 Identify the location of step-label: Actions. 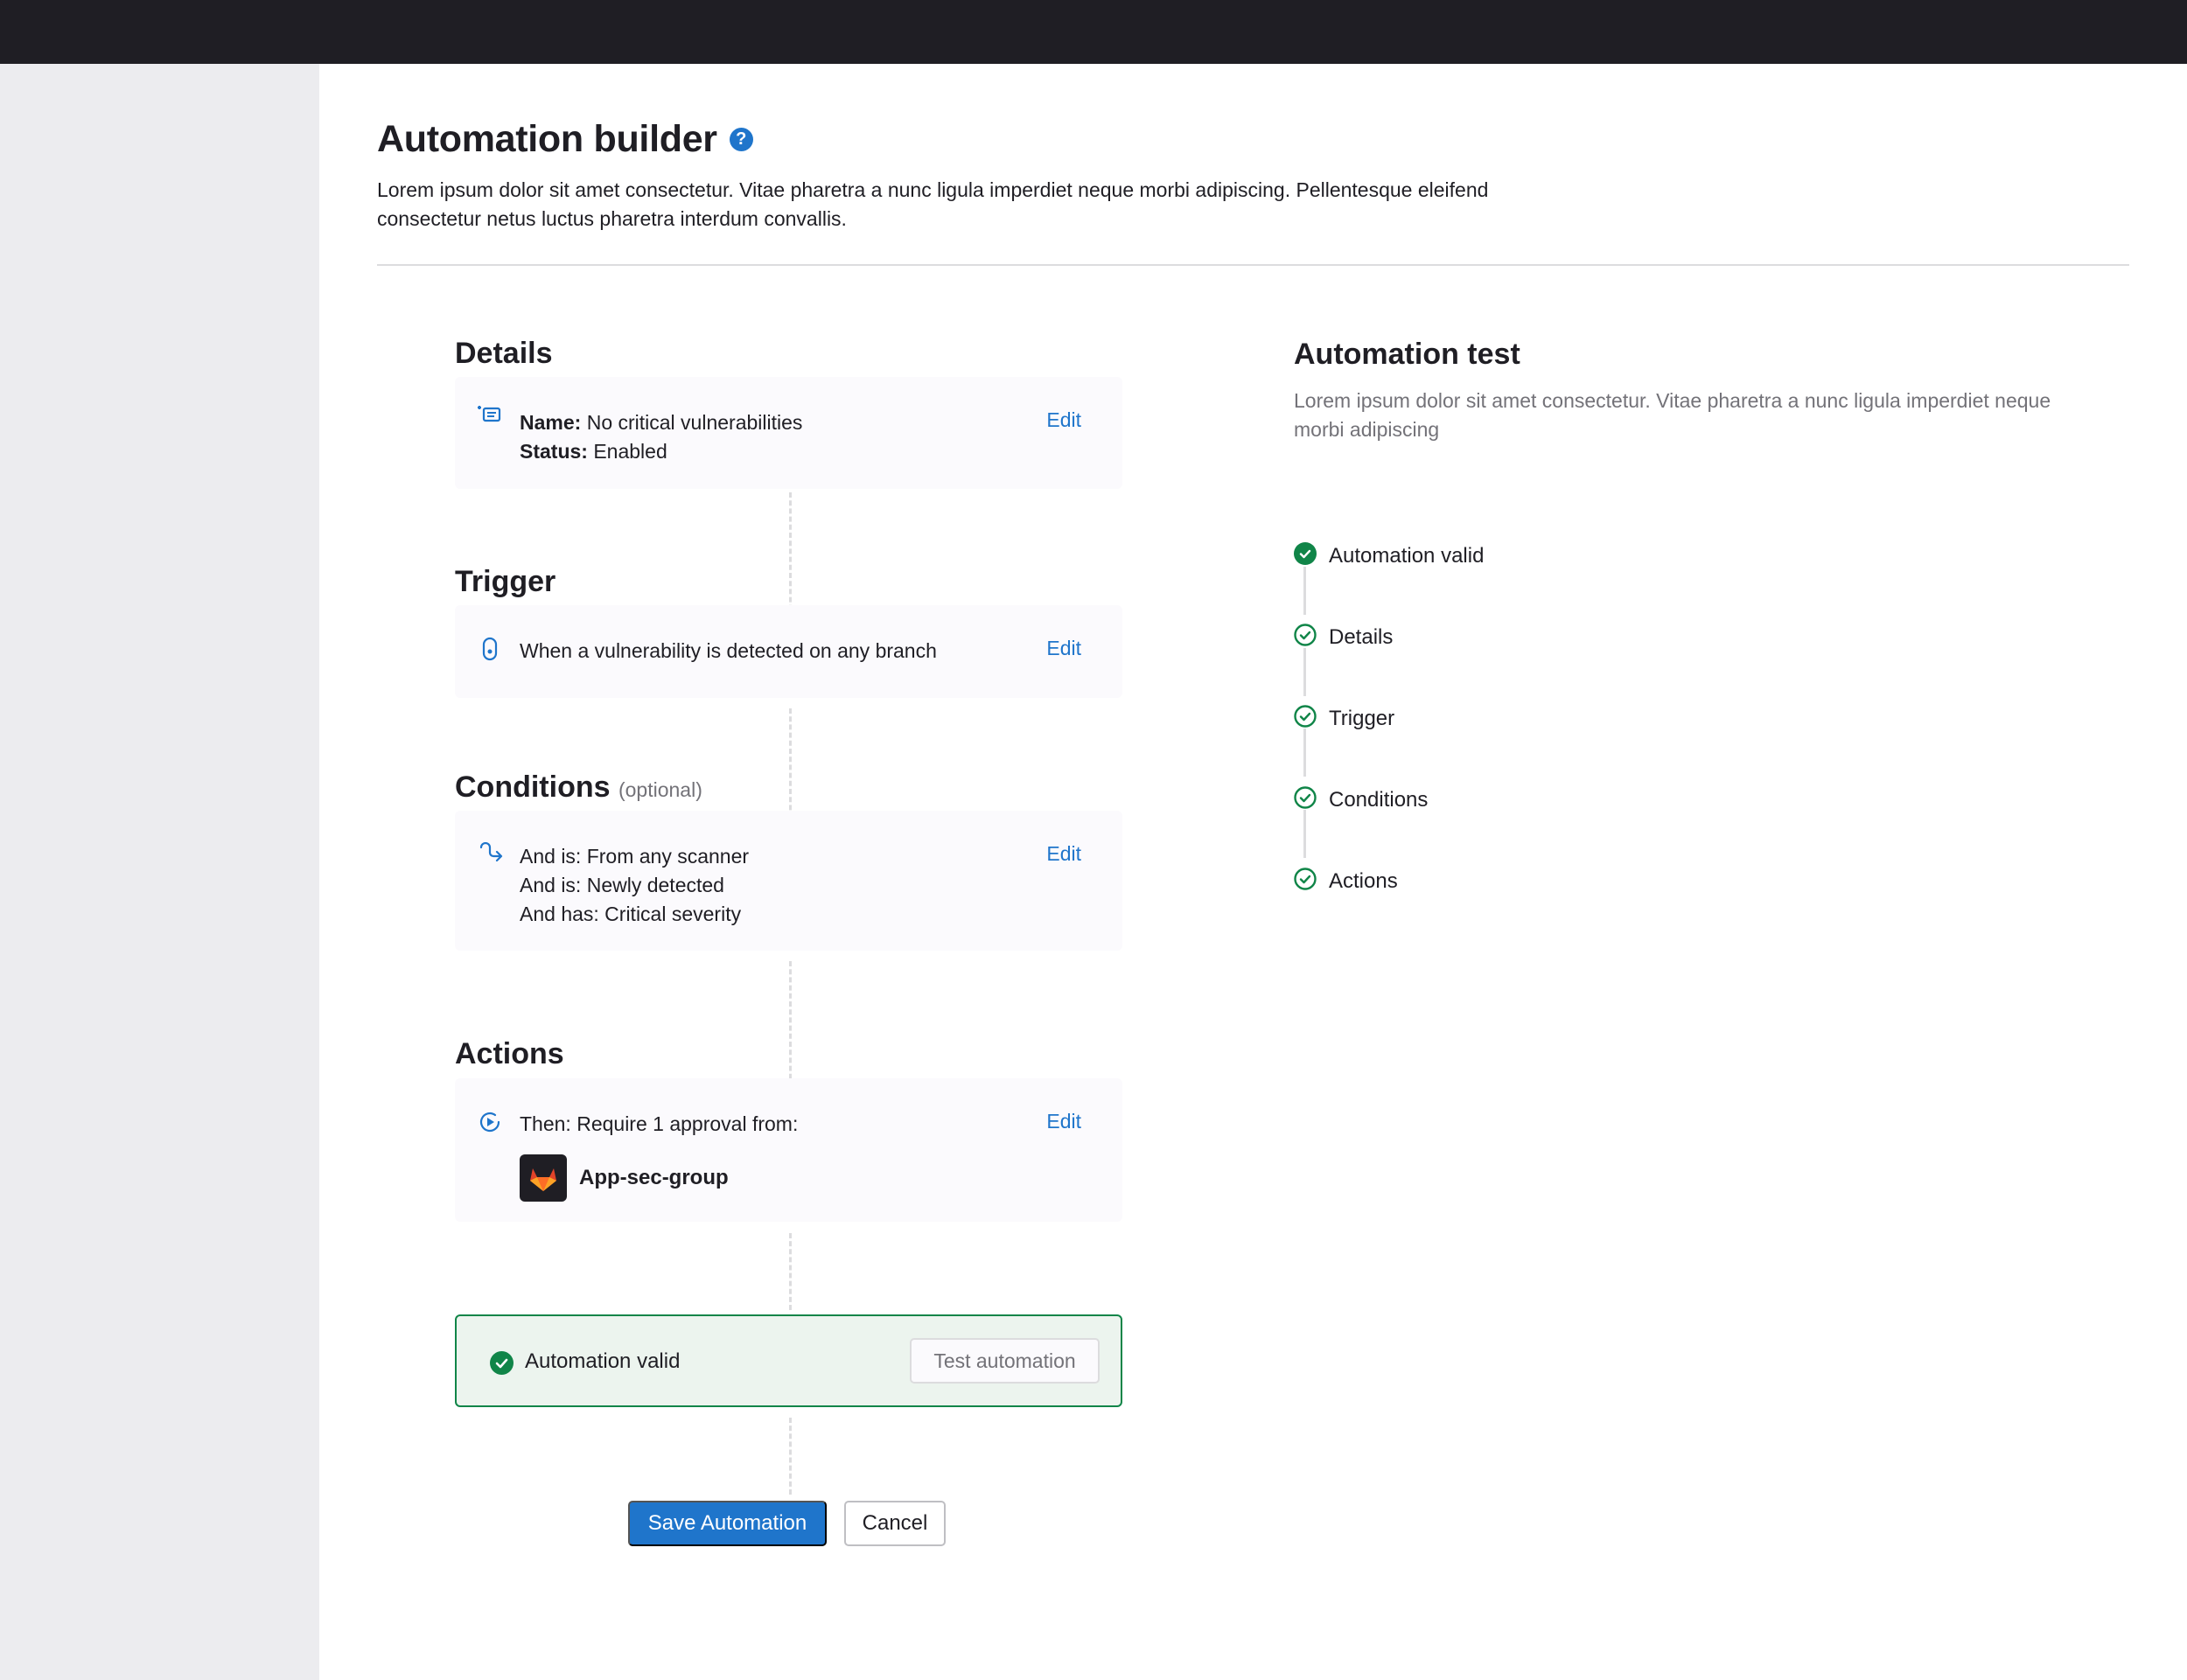
(1363, 880).